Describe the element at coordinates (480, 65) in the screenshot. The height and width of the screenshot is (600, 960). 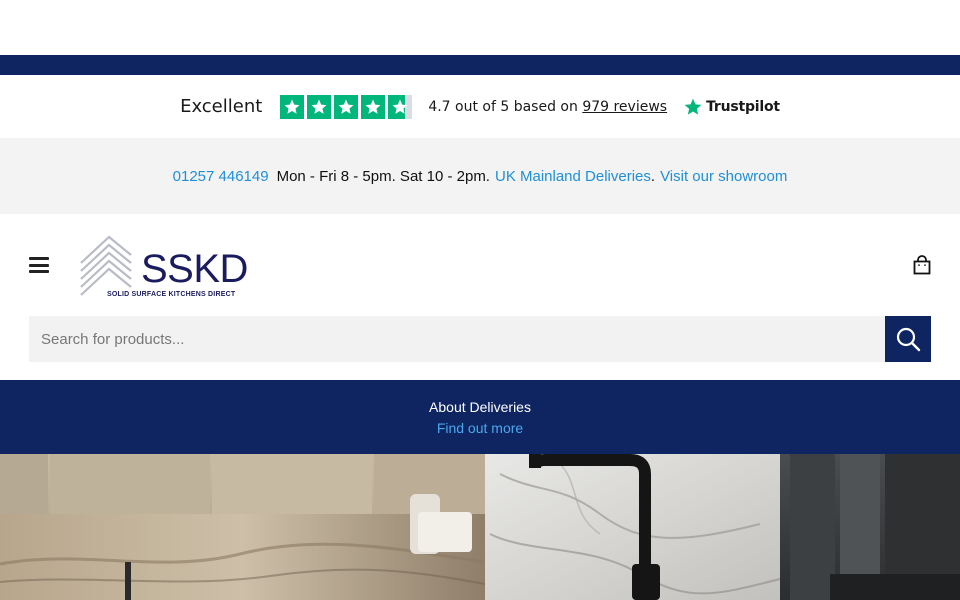
I see `top-navy-strip` at that location.